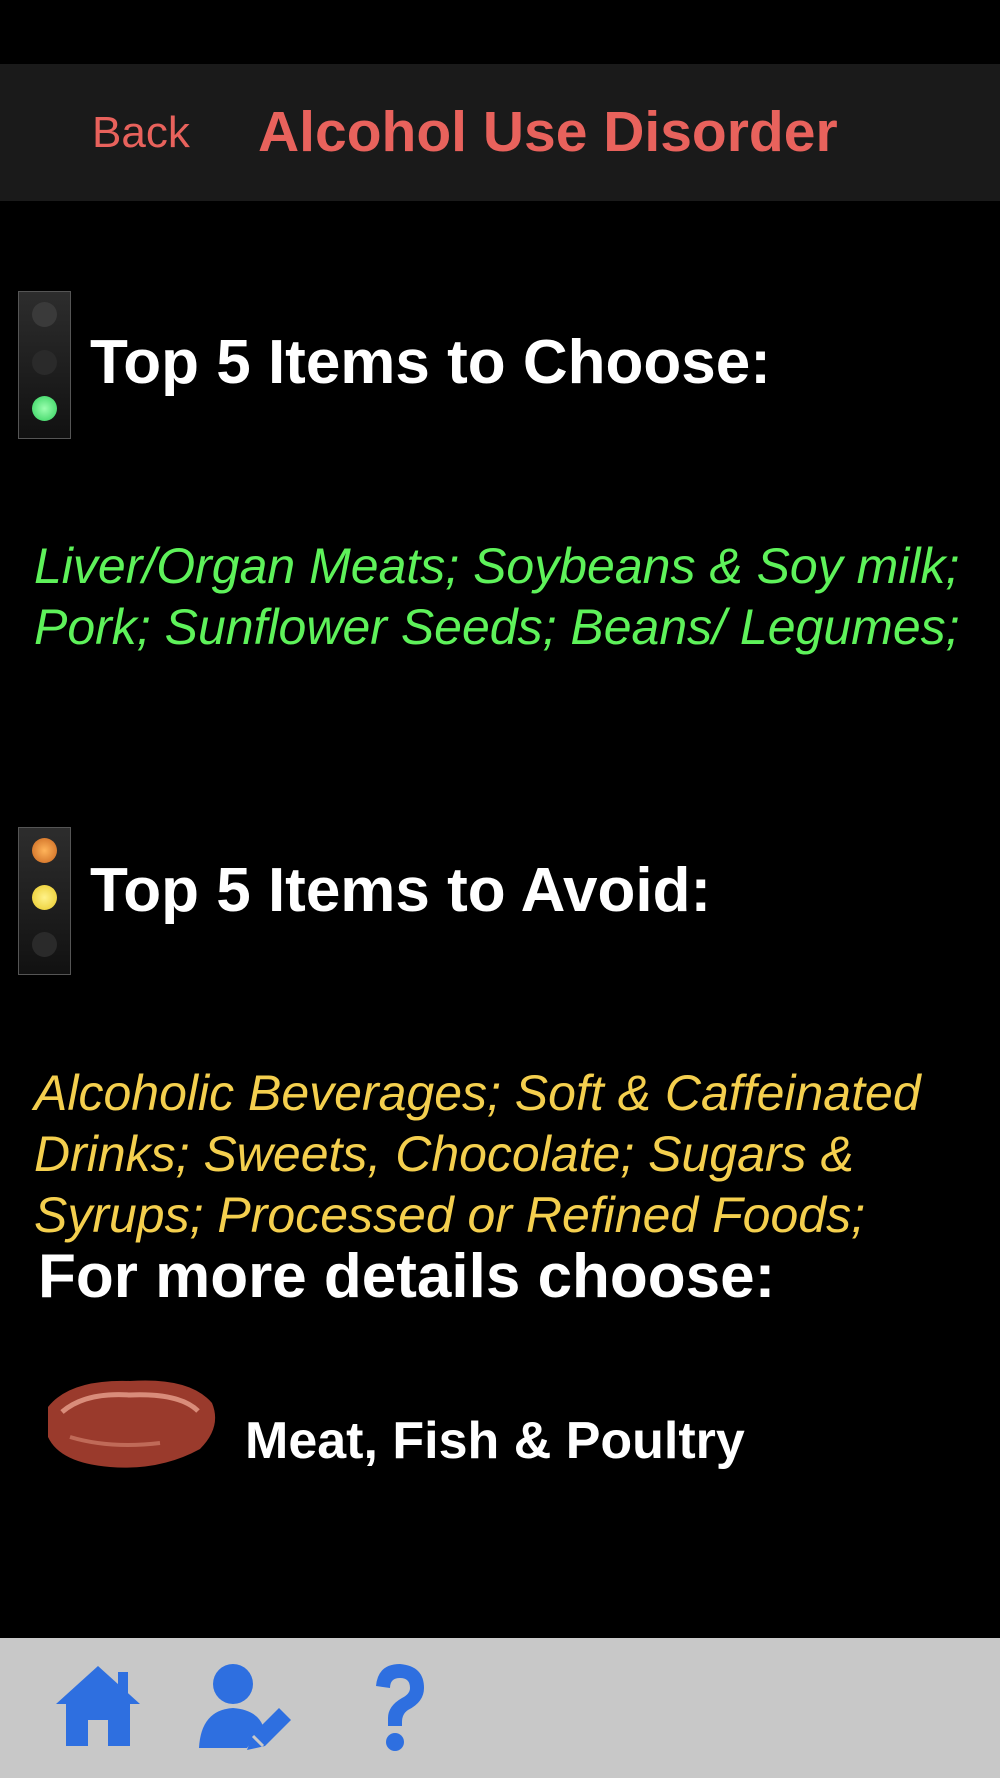  I want to click on home-button, so click(98, 1706).